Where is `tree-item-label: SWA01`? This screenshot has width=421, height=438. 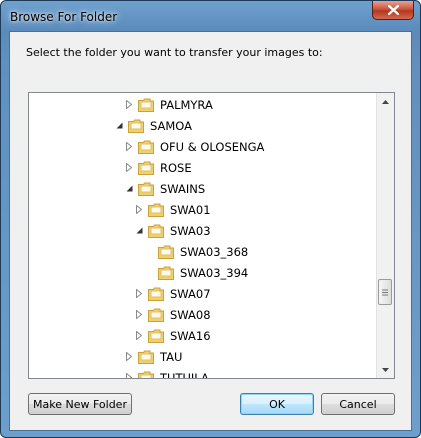
tree-item-label: SWA01 is located at coordinates (190, 209).